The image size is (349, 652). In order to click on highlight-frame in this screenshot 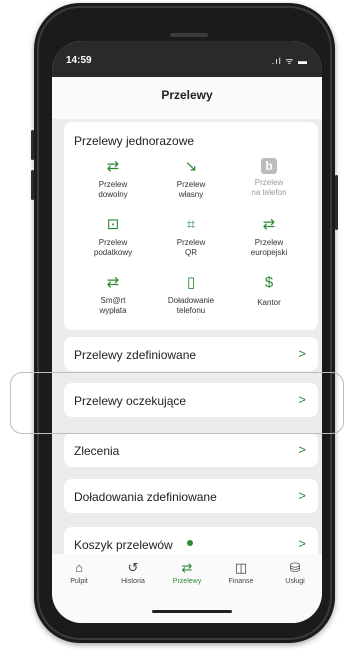, I will do `click(177, 403)`.